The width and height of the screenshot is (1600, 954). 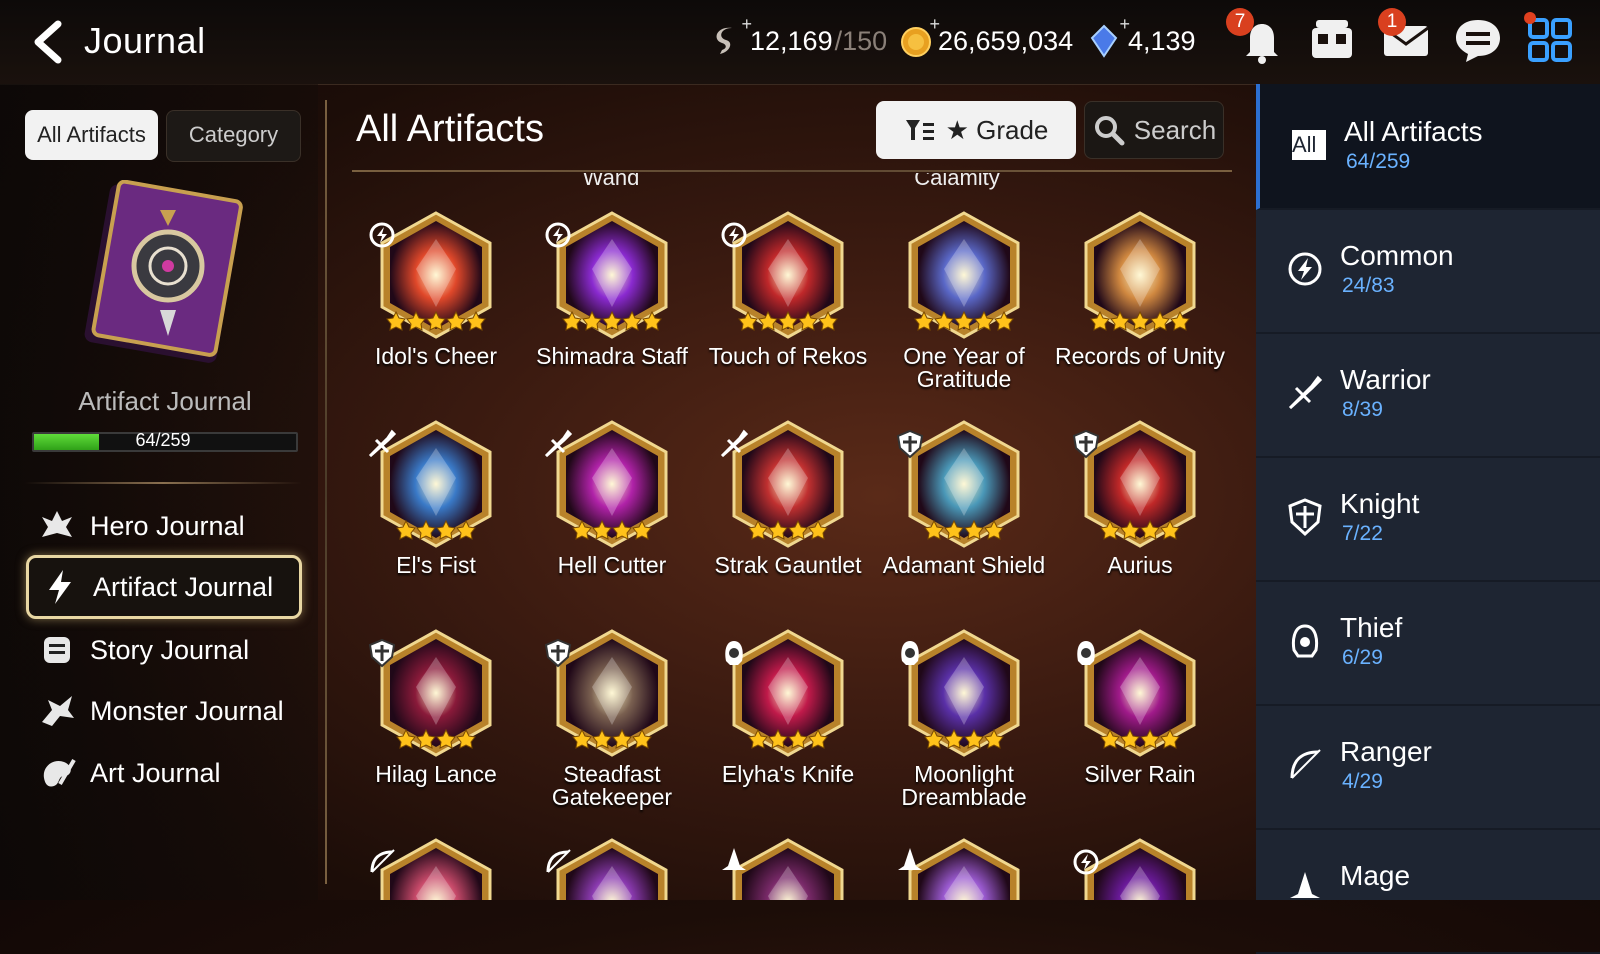 What do you see at coordinates (1143, 36) in the screenshot?
I see `crystal-display: + 4,139` at bounding box center [1143, 36].